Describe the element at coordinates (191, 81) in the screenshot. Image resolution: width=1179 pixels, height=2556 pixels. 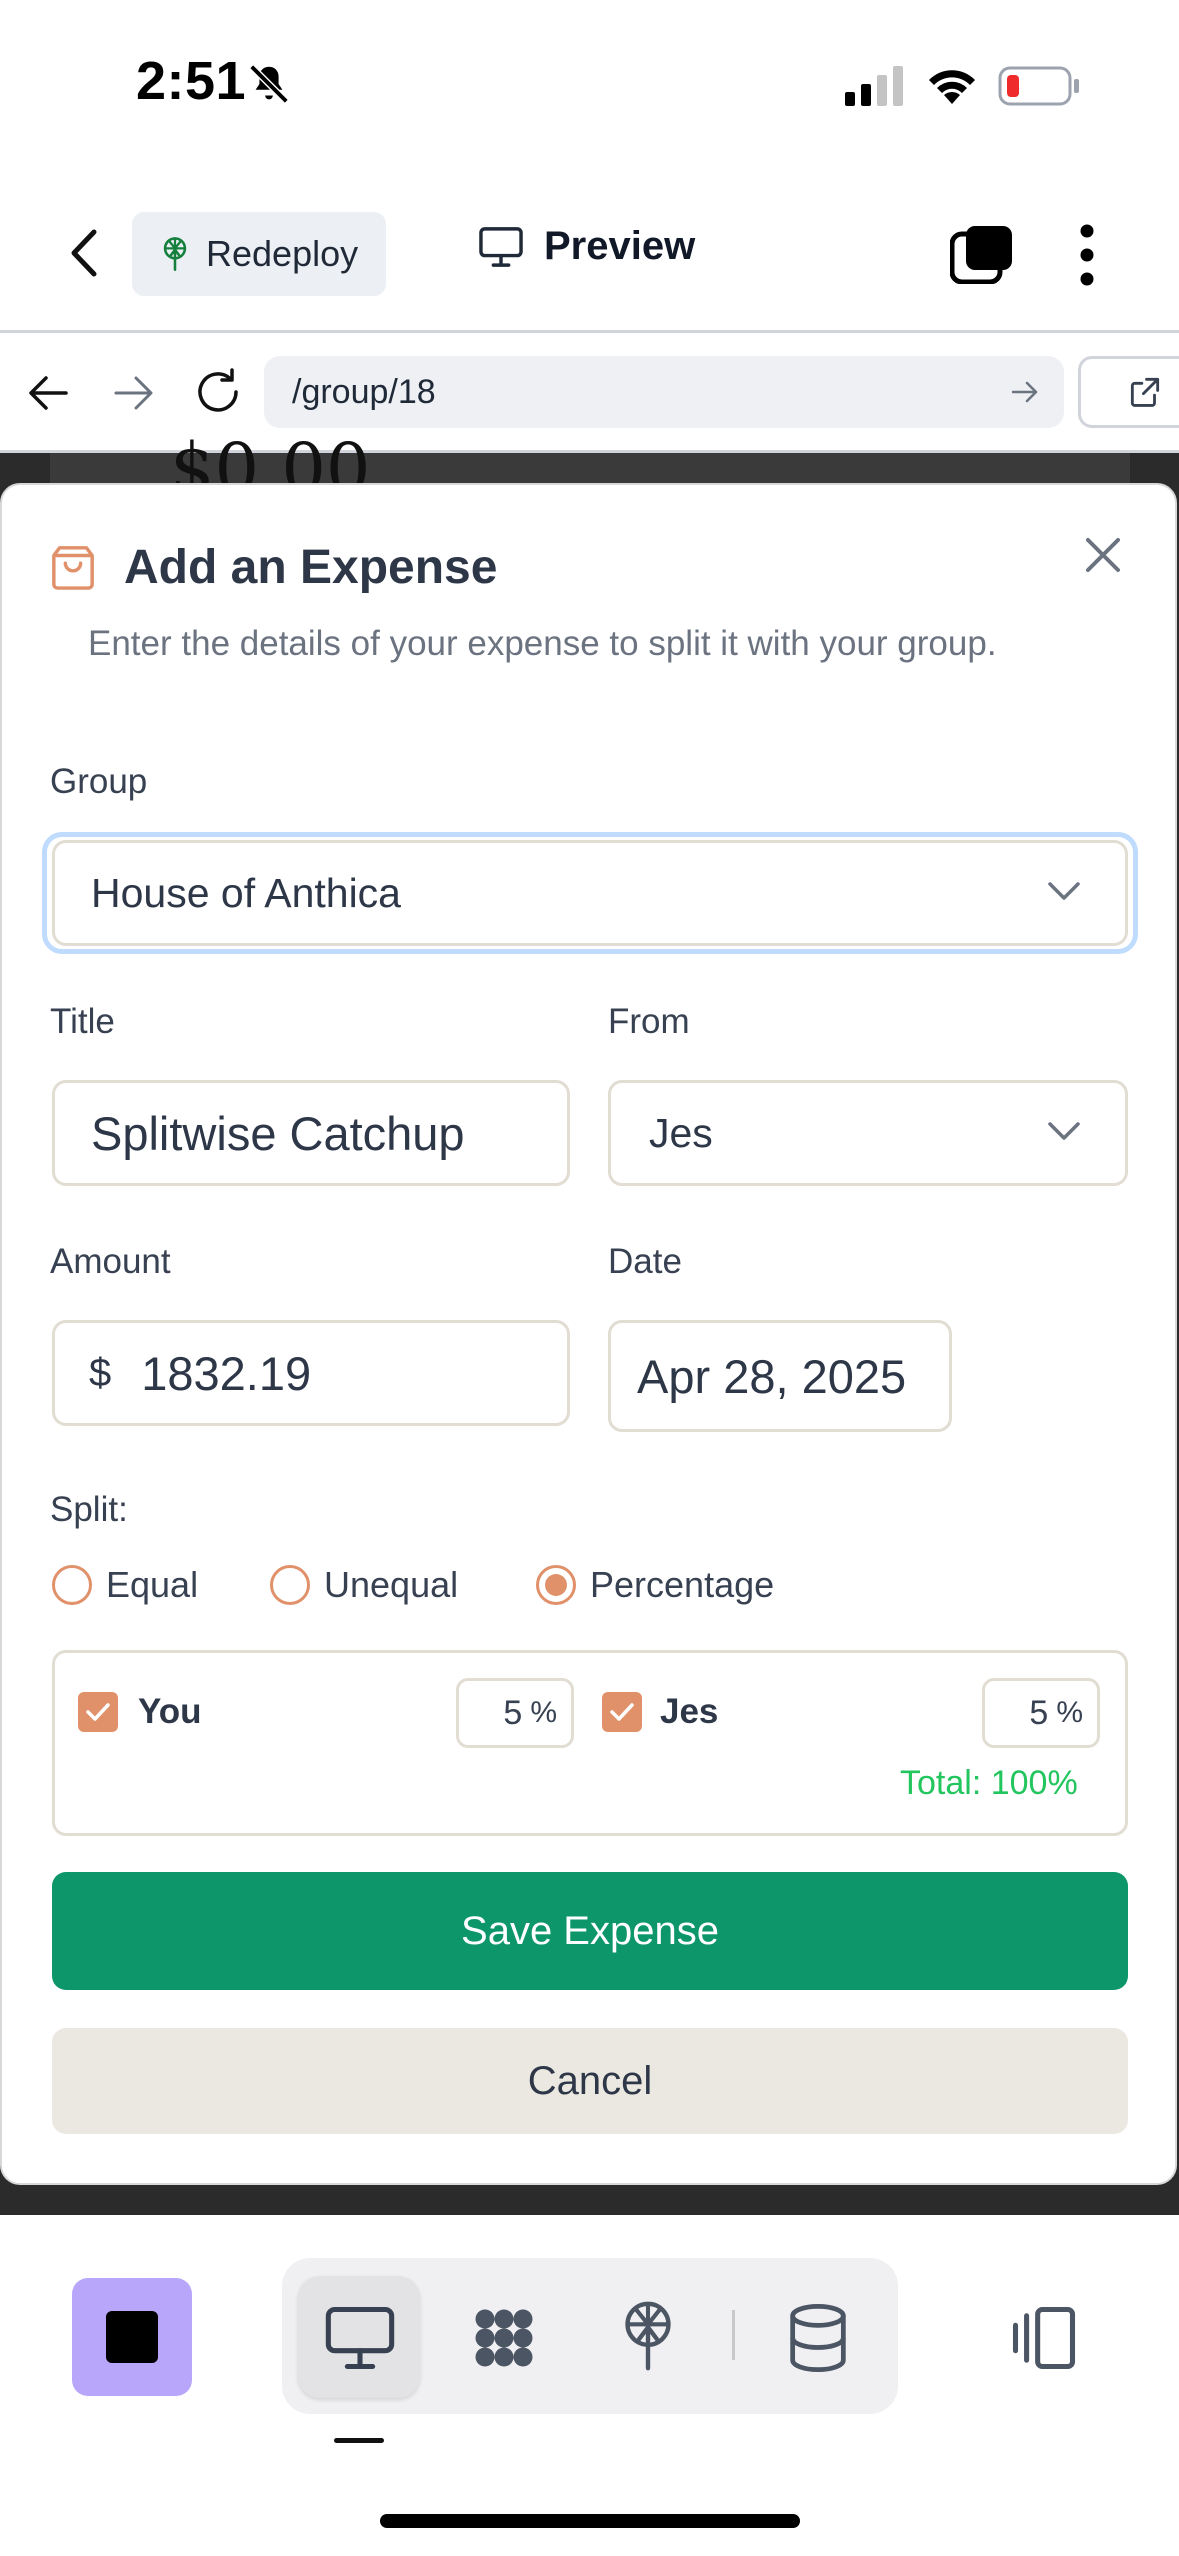
I see `status-time: 2:51` at that location.